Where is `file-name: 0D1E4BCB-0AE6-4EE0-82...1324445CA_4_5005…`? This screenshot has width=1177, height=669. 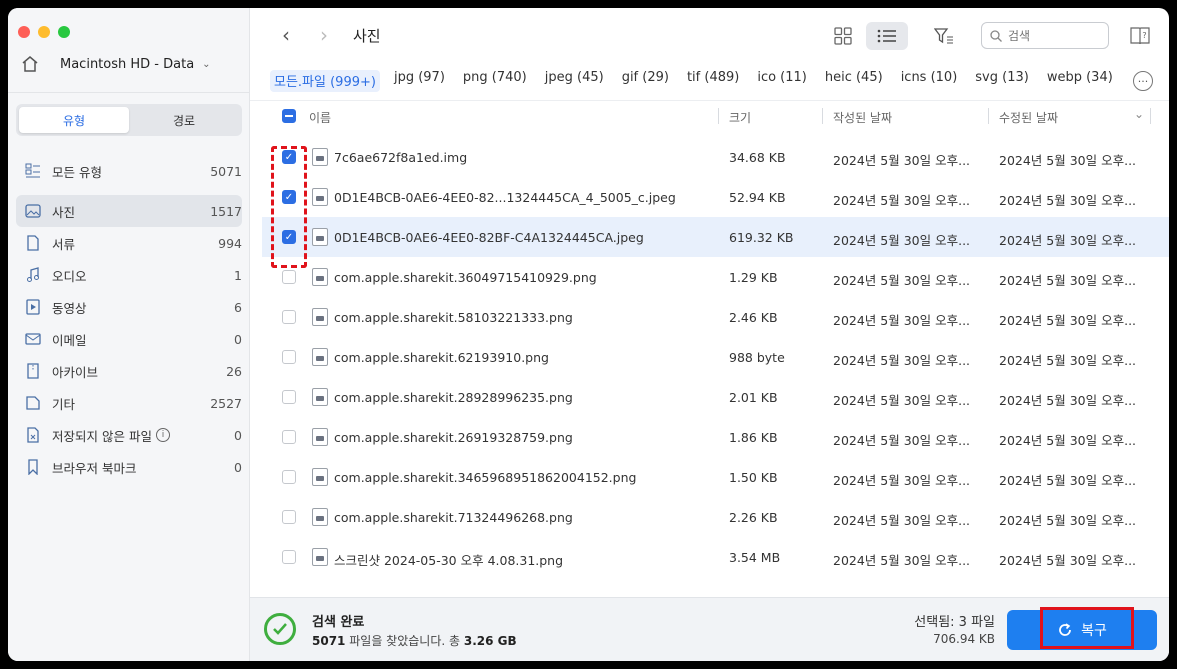
file-name: 0D1E4BCB-0AE6-4EE0-82...1324445CA_4_5005… is located at coordinates (505, 197).